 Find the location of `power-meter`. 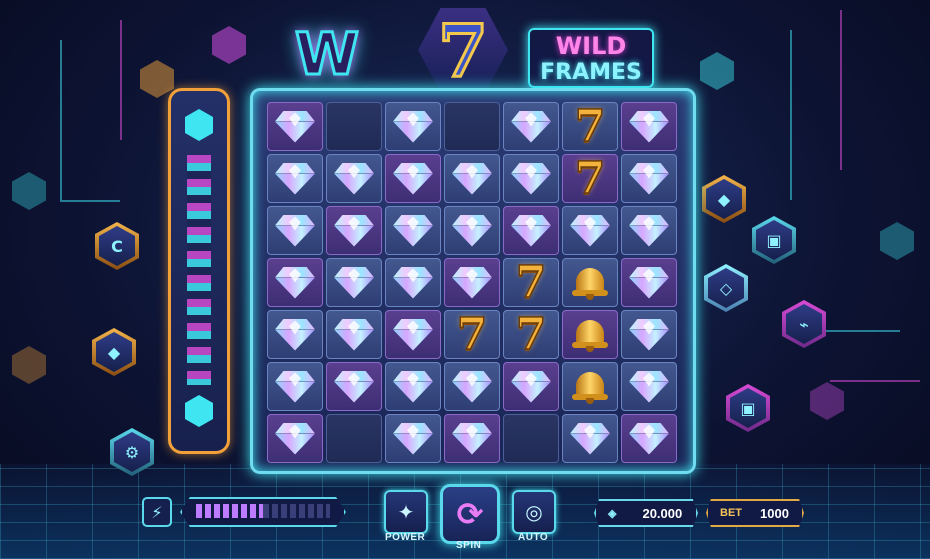

power-meter is located at coordinates (263, 512).